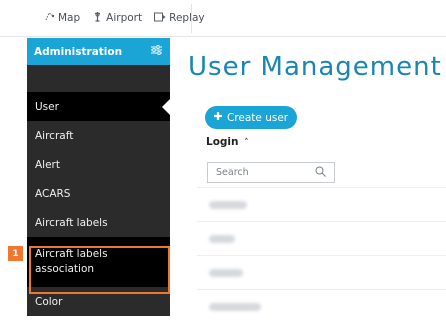  What do you see at coordinates (232, 172) in the screenshot?
I see `search-placeholder: Search` at bounding box center [232, 172].